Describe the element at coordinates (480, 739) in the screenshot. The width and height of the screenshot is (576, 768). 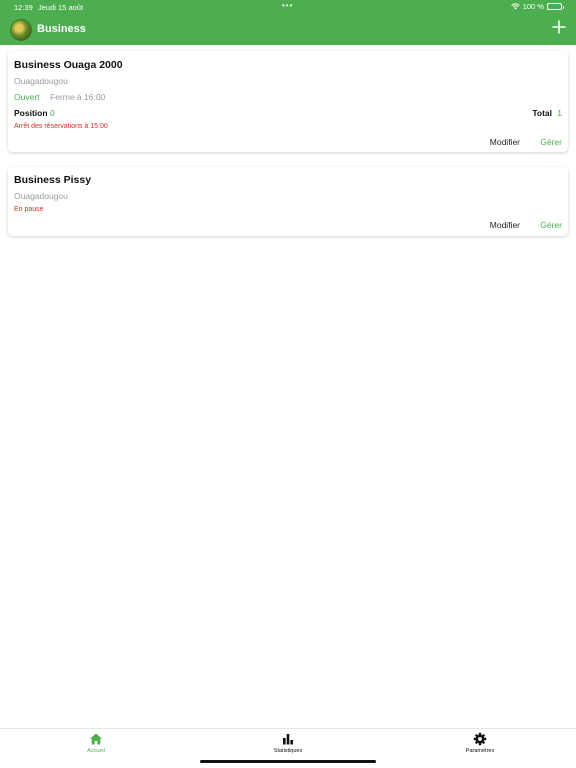
I see `gear-icon` at that location.